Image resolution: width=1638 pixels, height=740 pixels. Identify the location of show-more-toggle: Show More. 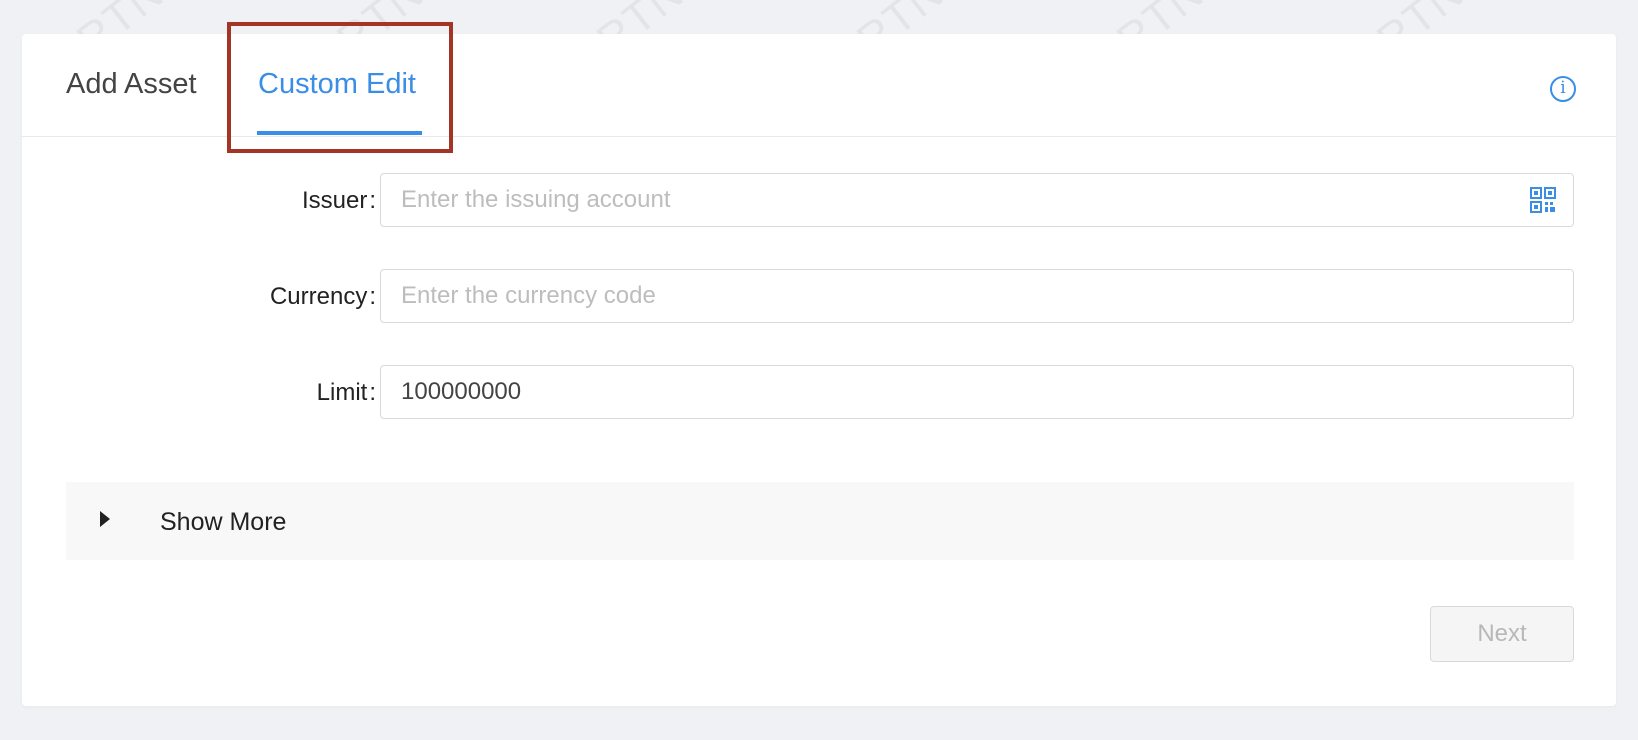
(820, 521).